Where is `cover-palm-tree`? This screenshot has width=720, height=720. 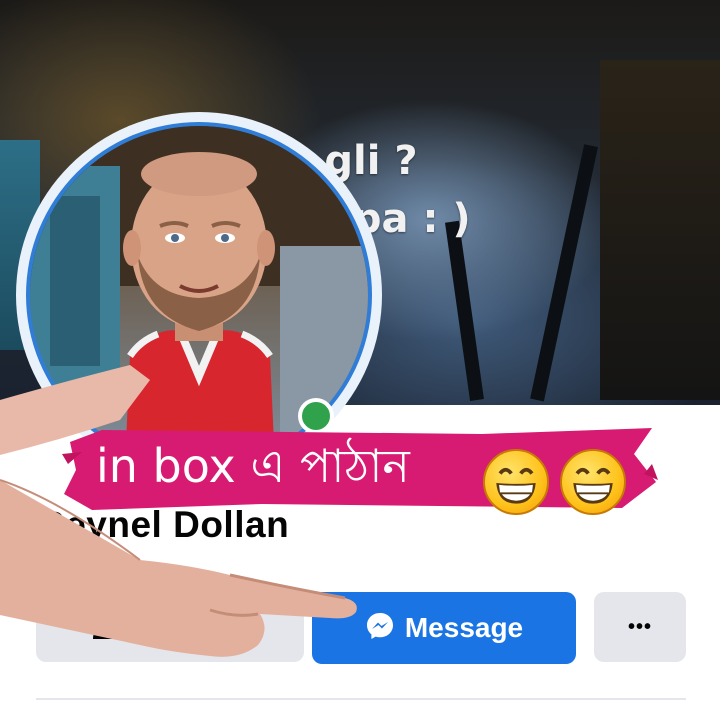
cover-palm-tree is located at coordinates (564, 273).